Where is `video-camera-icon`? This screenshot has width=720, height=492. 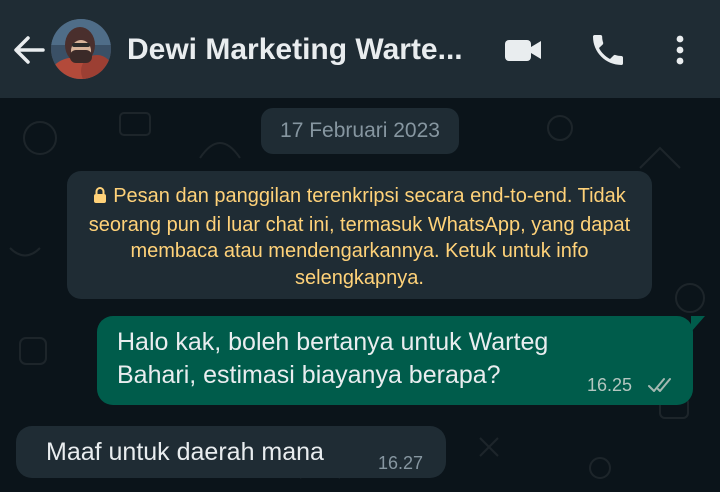
video-camera-icon is located at coordinates (523, 50).